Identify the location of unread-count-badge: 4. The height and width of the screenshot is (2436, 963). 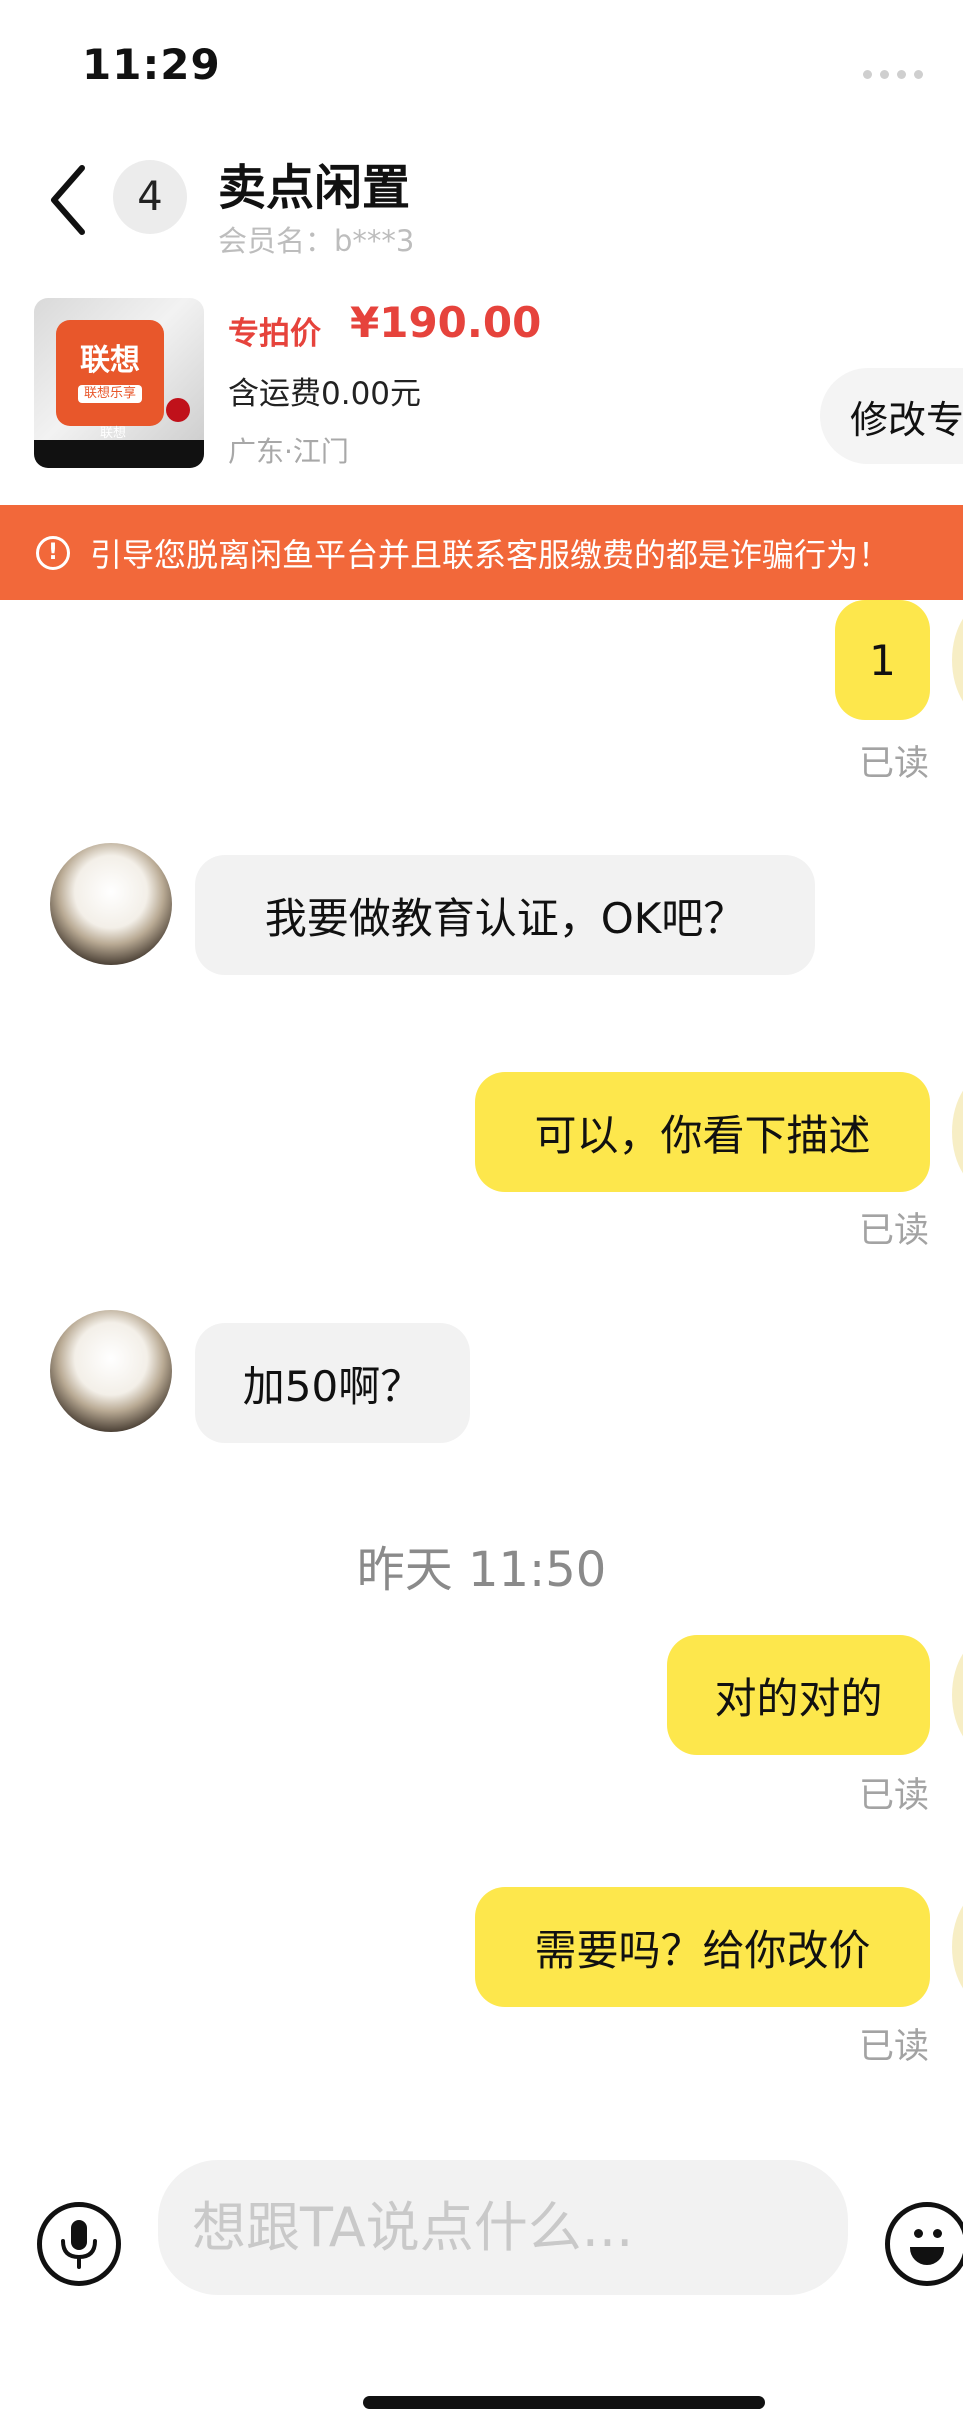
(150, 197).